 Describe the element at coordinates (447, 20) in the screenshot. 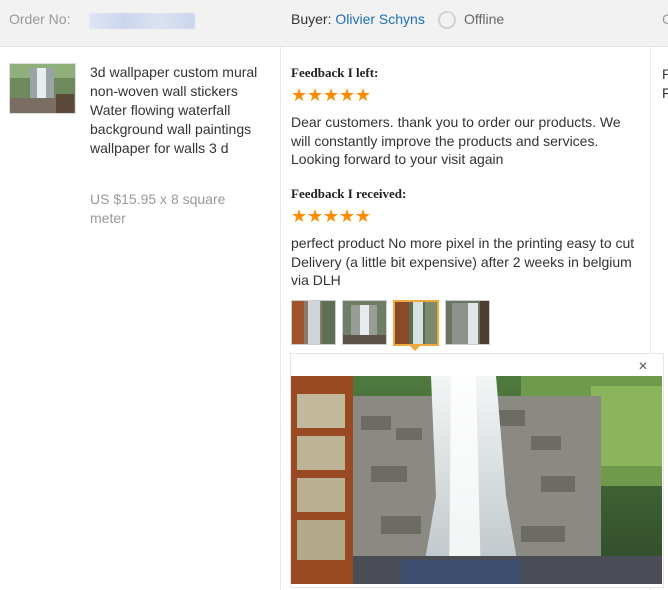

I see `offline-status-icon` at that location.